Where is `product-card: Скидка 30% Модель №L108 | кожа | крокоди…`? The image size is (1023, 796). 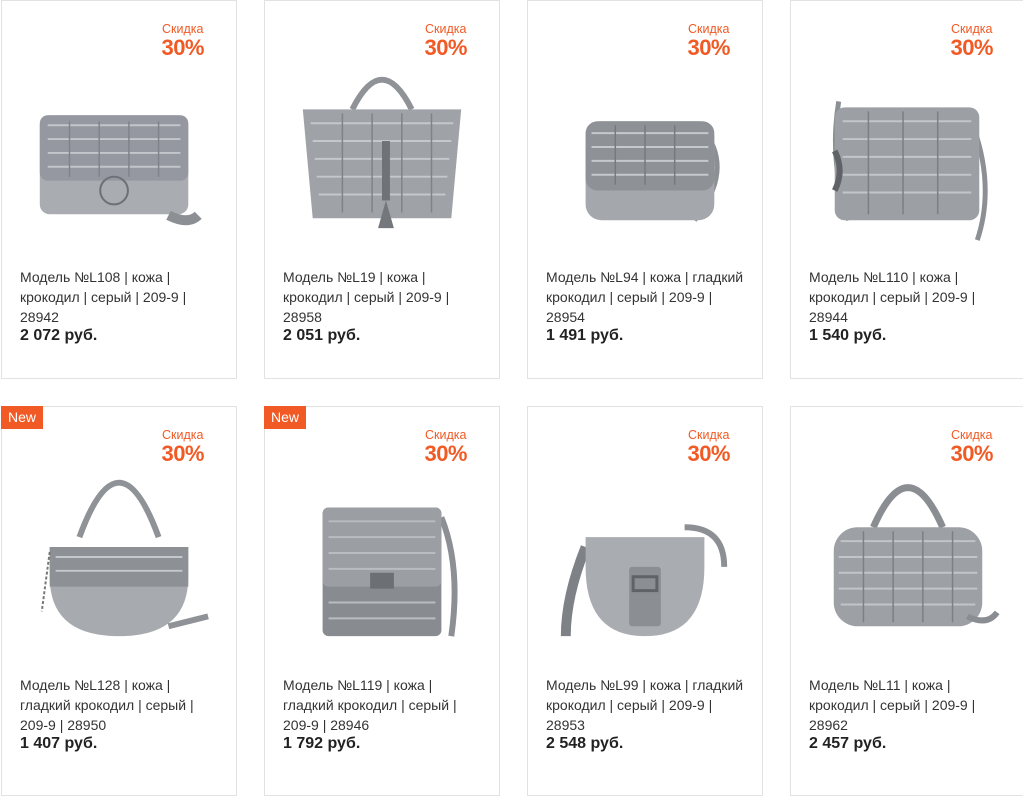
product-card: Скидка 30% Модель №L108 | кожа | крокоди… is located at coordinates (119, 189).